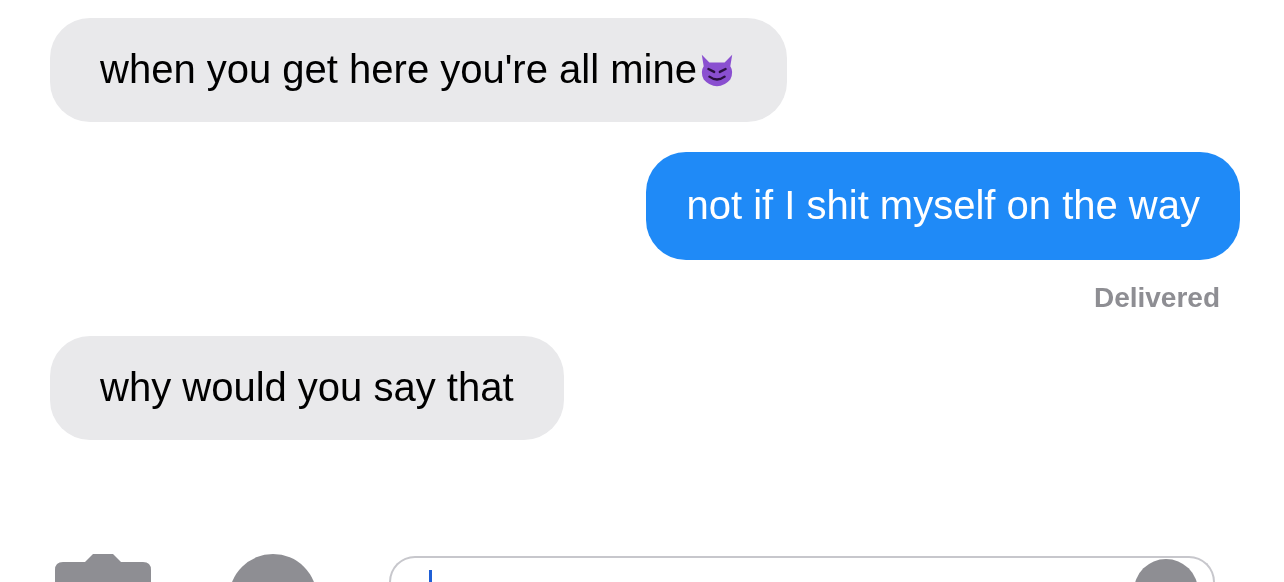 Image resolution: width=1284 pixels, height=582 pixels. I want to click on sent-message-bubble: not if I shit myself on the way, so click(943, 206).